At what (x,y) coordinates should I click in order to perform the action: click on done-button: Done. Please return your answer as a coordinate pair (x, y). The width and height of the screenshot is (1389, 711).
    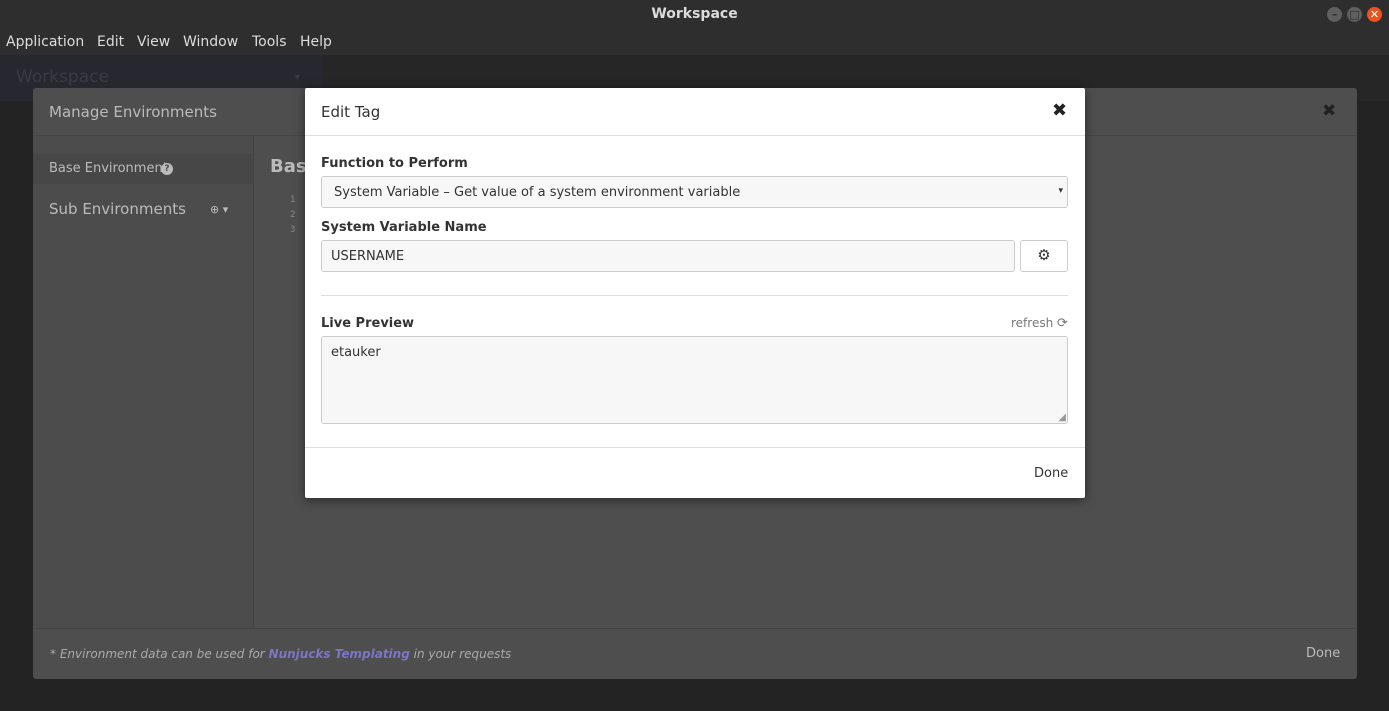
    Looking at the image, I should click on (1051, 473).